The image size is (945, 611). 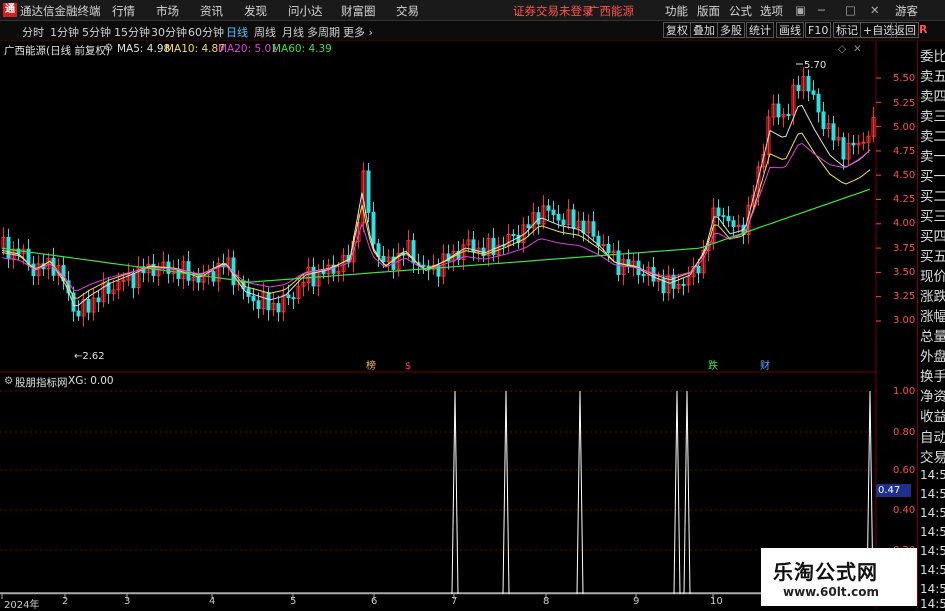 What do you see at coordinates (8, 381) in the screenshot?
I see `indicator-gear-icon: ⚙` at bounding box center [8, 381].